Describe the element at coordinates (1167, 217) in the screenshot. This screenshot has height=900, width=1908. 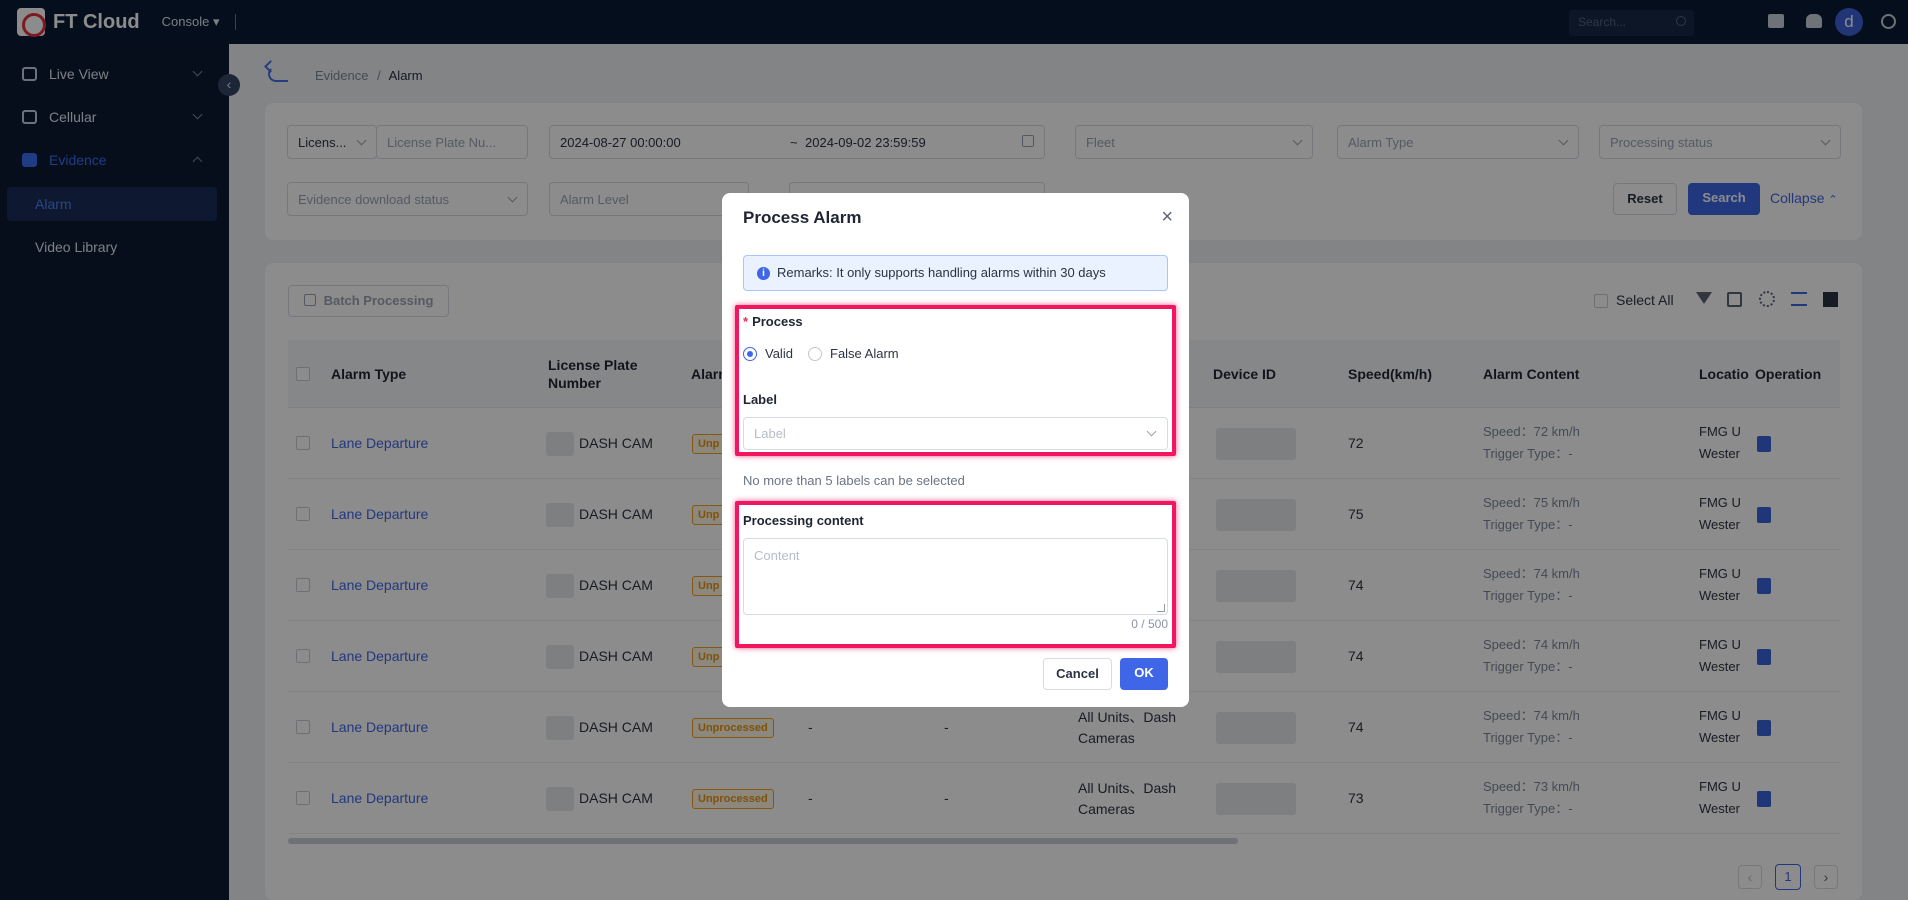
I see `close-icon: ×` at that location.